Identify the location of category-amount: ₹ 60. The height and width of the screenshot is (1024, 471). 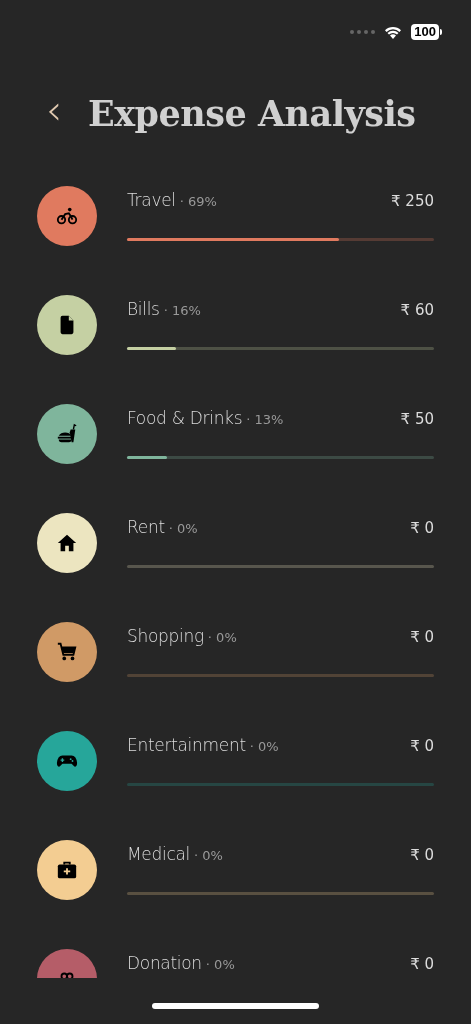
(417, 310).